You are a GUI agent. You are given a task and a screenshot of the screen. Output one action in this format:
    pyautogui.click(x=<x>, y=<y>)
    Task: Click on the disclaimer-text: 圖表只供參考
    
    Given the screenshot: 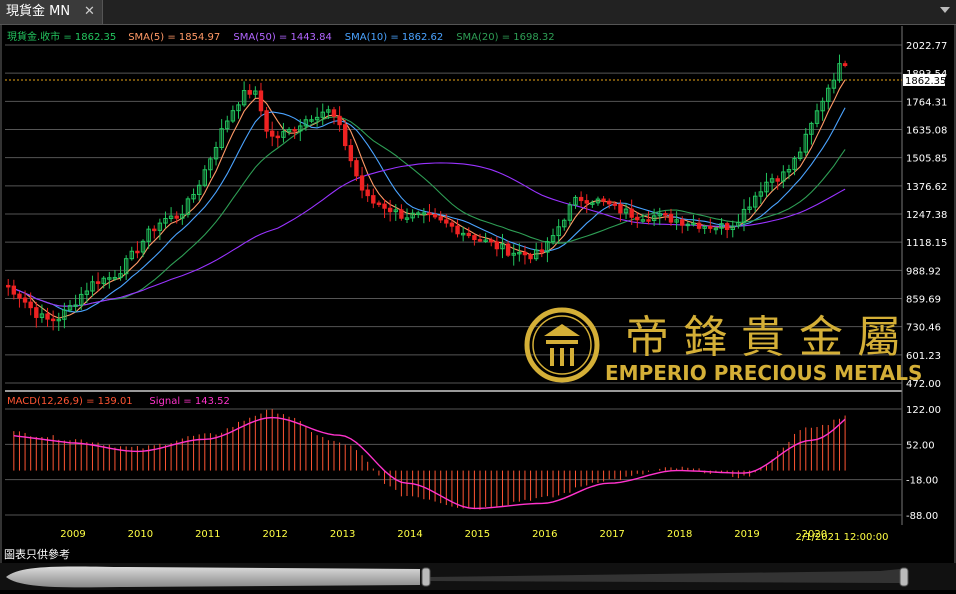 What is the action you would take?
    pyautogui.click(x=37, y=554)
    